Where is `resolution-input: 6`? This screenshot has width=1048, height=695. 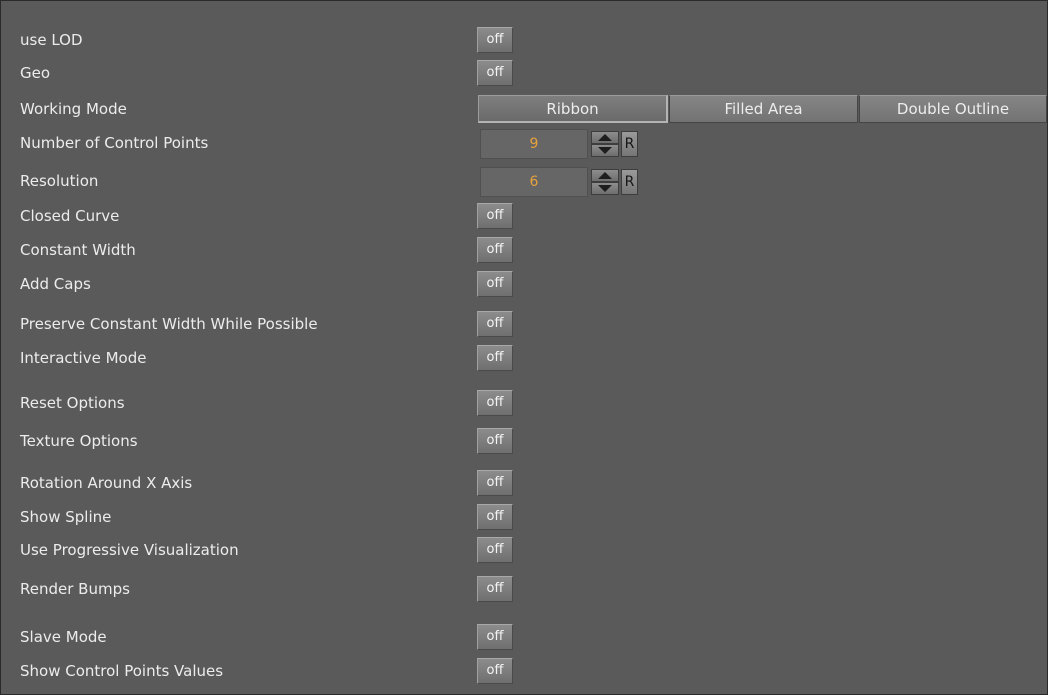
resolution-input: 6 is located at coordinates (534, 182).